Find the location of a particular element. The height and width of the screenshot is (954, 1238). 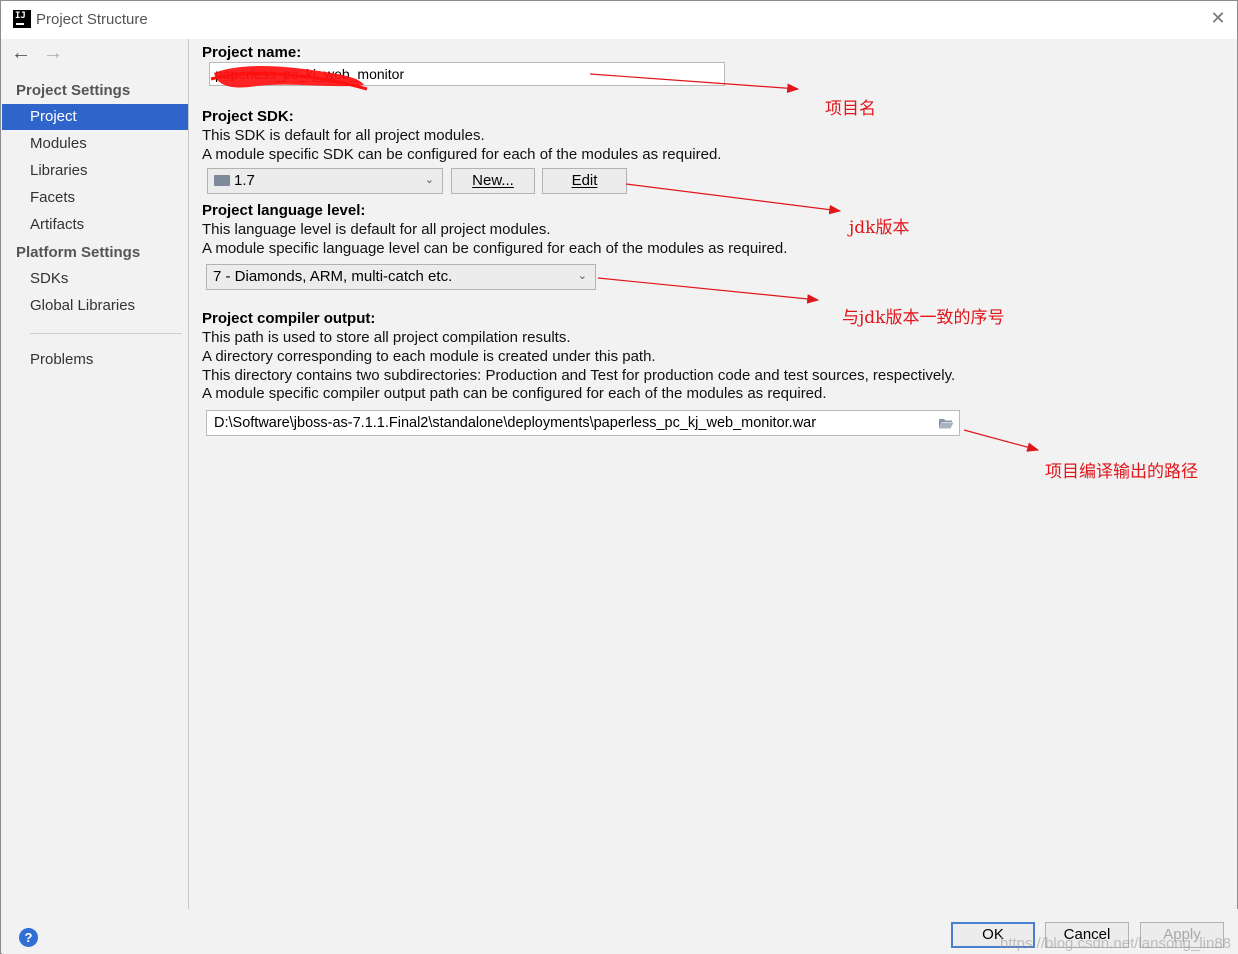

annotation-project-name: 项目名 is located at coordinates (850, 109).